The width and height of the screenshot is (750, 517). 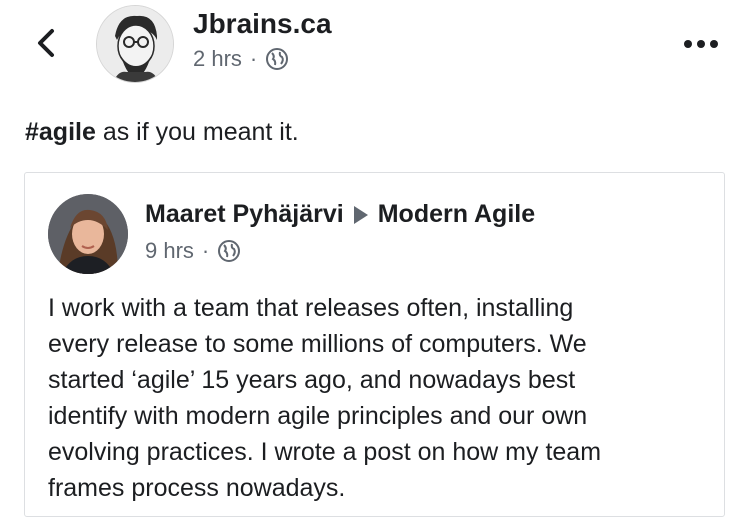 What do you see at coordinates (60, 132) in the screenshot?
I see `hashtag-link: #agile` at bounding box center [60, 132].